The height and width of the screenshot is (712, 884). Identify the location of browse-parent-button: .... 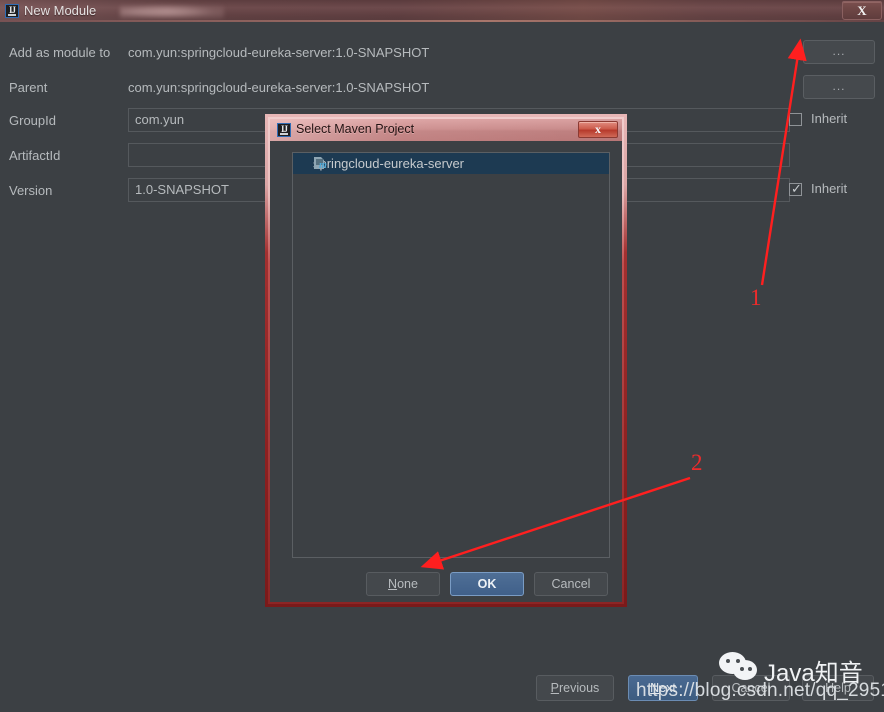
(839, 87).